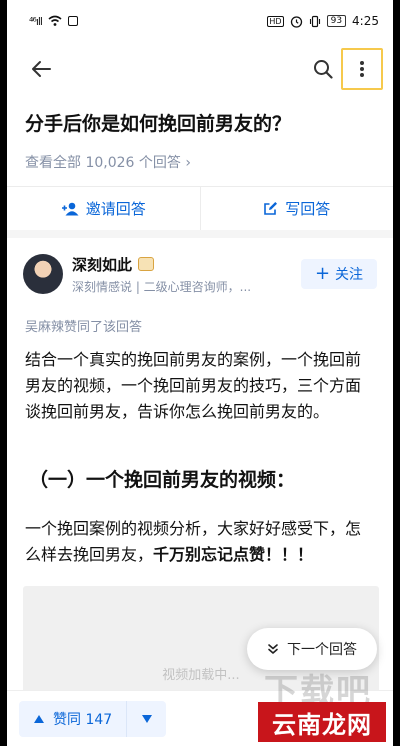 This screenshot has width=400, height=746. What do you see at coordinates (314, 21) in the screenshot?
I see `vibrate-icon` at bounding box center [314, 21].